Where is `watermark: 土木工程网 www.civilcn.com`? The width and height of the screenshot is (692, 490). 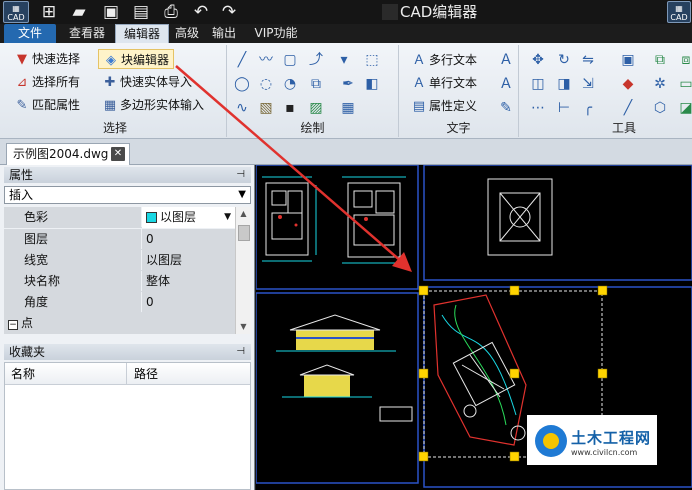 watermark: 土木工程网 www.civilcn.com is located at coordinates (592, 440).